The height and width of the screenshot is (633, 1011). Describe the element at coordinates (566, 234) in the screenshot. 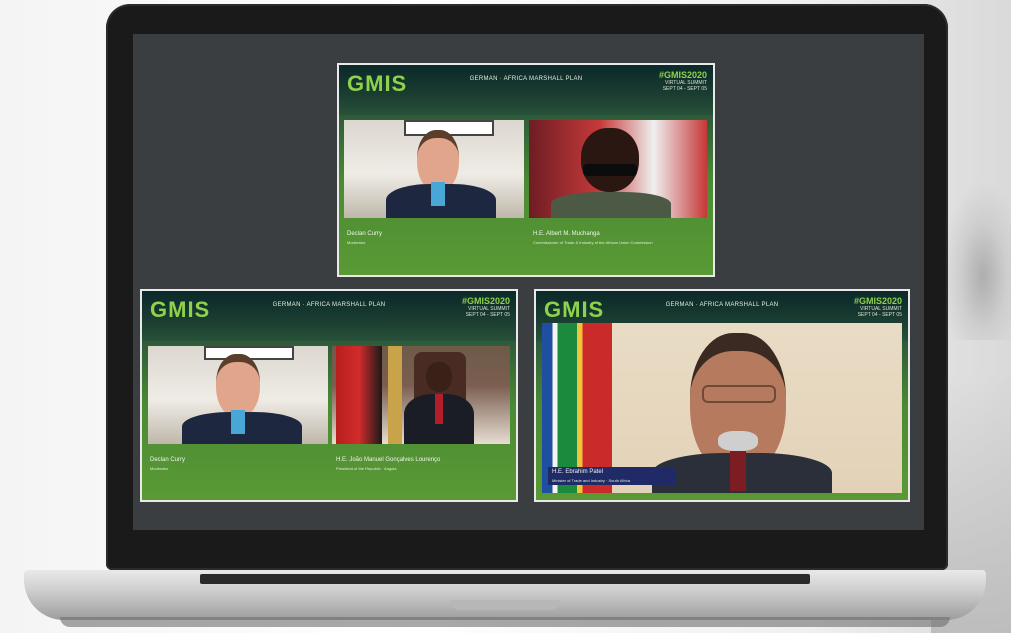

I see `participant-name: H.E. Albert M. Muchanga` at that location.